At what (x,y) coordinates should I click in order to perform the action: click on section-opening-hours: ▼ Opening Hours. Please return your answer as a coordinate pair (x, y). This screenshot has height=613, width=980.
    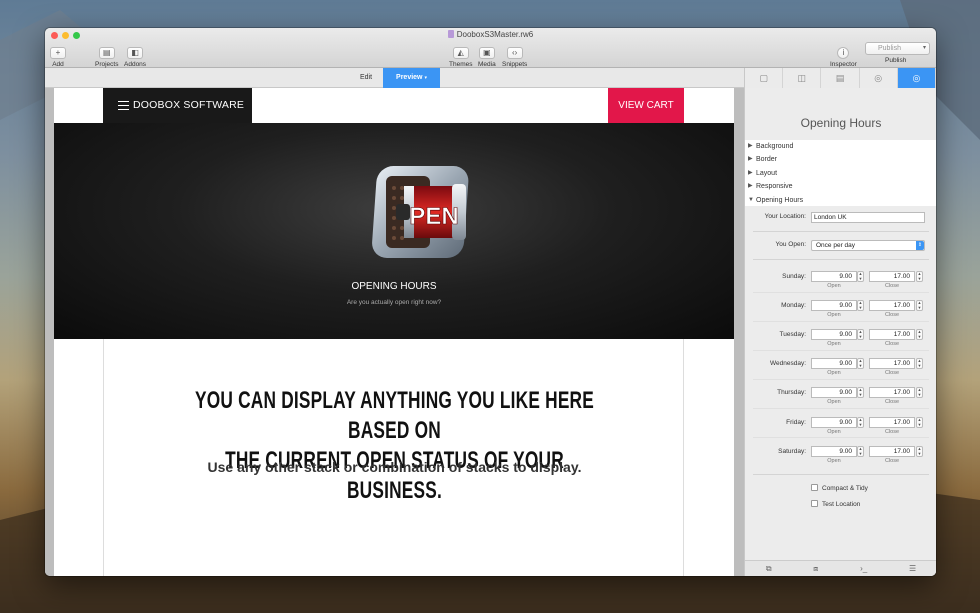
    Looking at the image, I should click on (840, 200).